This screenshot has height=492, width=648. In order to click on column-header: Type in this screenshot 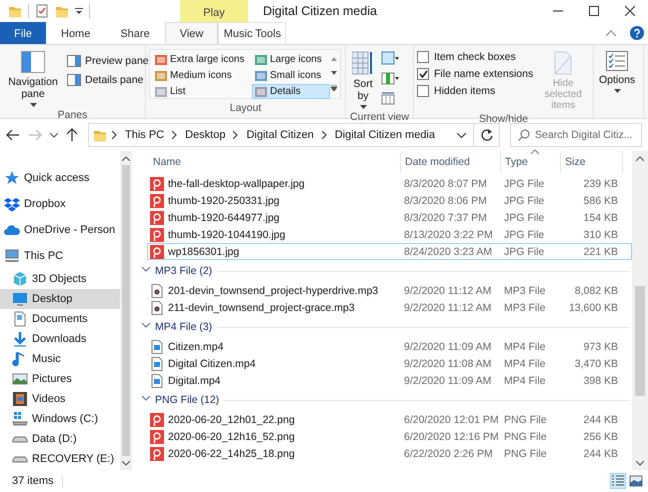, I will do `click(516, 162)`.